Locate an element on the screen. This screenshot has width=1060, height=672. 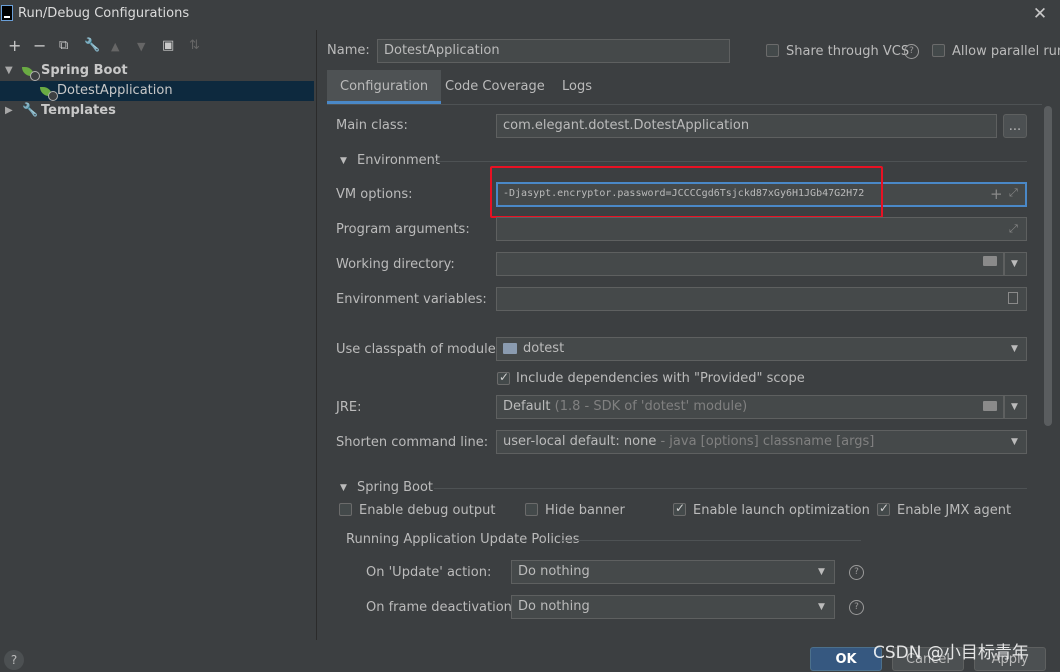
remove-icon: − is located at coordinates (39, 45).